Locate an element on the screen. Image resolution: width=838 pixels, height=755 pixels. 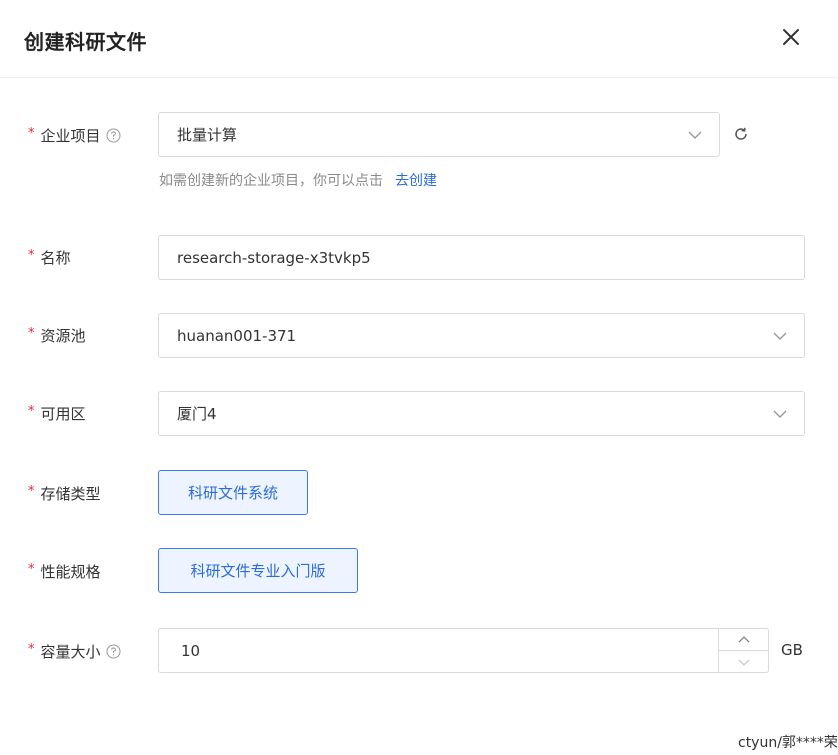
chevron-up-icon is located at coordinates (744, 638).